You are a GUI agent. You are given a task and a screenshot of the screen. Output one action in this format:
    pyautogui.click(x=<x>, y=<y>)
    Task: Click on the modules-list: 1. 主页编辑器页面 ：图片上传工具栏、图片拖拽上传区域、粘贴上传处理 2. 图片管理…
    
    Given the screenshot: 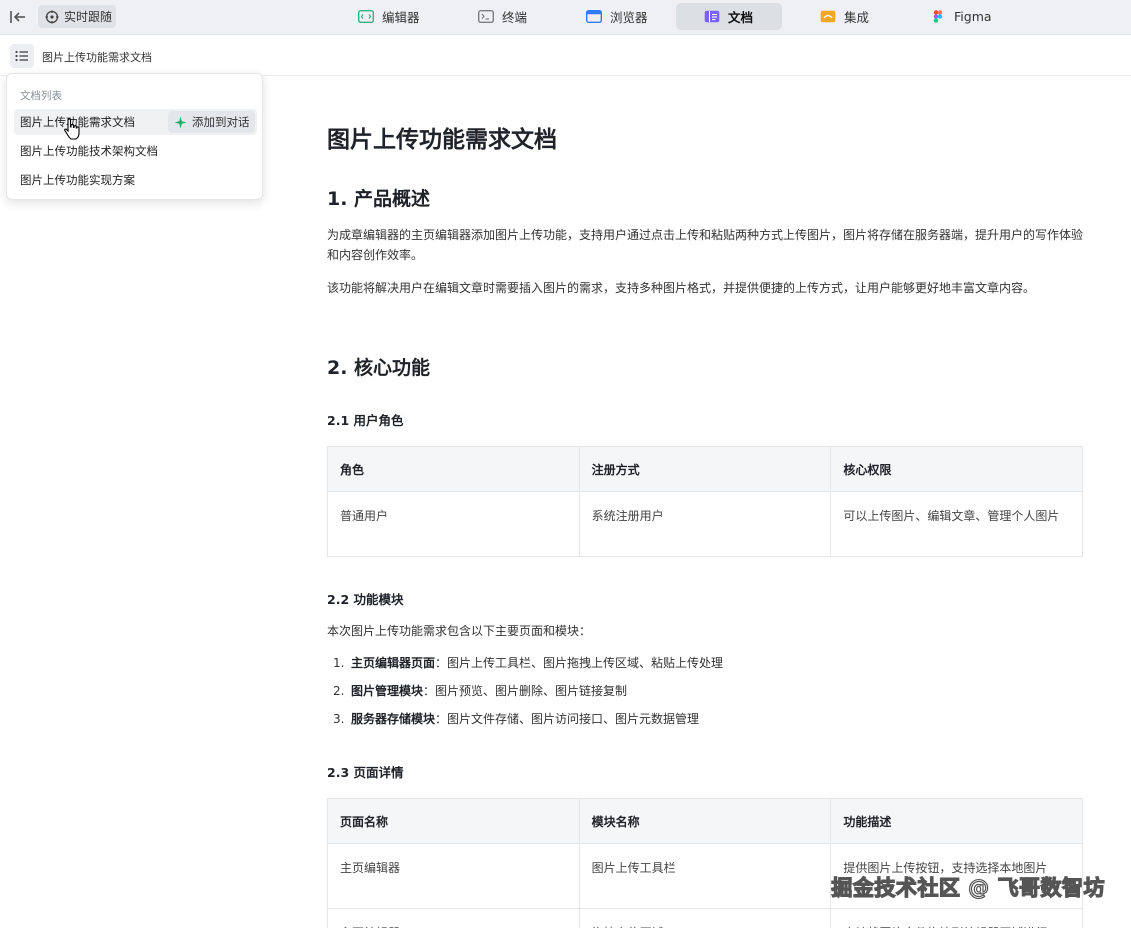 What is the action you would take?
    pyautogui.click(x=525, y=695)
    